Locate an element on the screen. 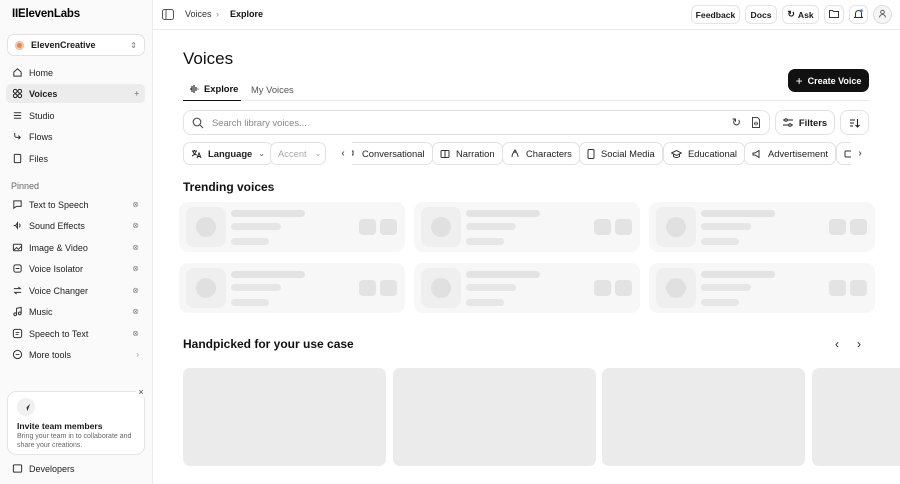 The width and height of the screenshot is (900, 484). feedback-button: Feedback is located at coordinates (715, 14).